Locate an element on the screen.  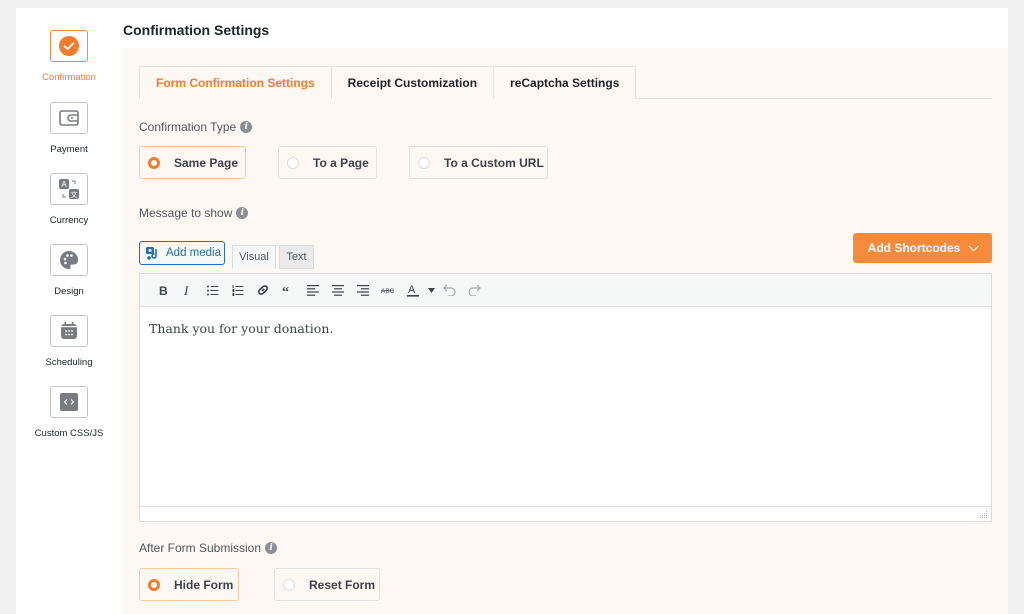
bold-button: B is located at coordinates (162, 290).